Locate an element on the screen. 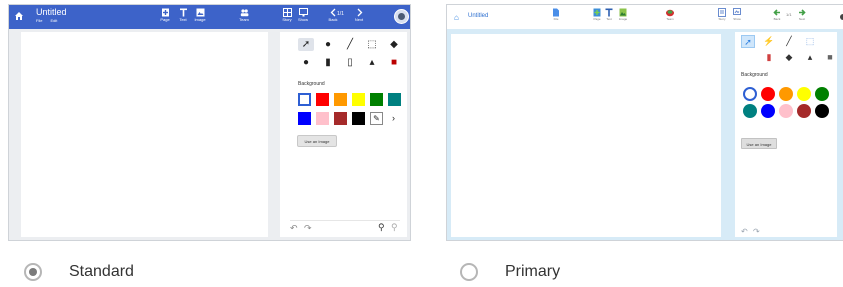 This screenshot has height=287, width=843. zoom-out-icon: ⚲ is located at coordinates (394, 227).